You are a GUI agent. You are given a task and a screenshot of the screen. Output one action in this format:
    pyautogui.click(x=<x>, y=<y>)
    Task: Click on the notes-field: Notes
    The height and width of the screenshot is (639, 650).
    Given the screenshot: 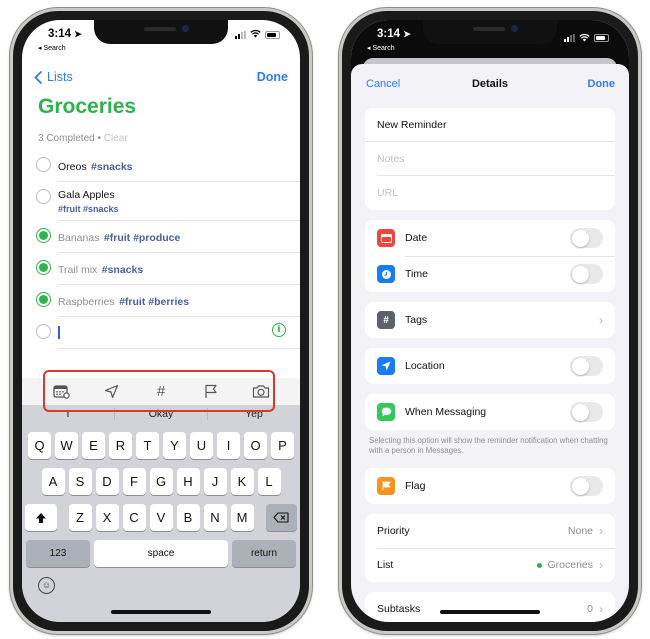 What is the action you would take?
    pyautogui.click(x=496, y=159)
    